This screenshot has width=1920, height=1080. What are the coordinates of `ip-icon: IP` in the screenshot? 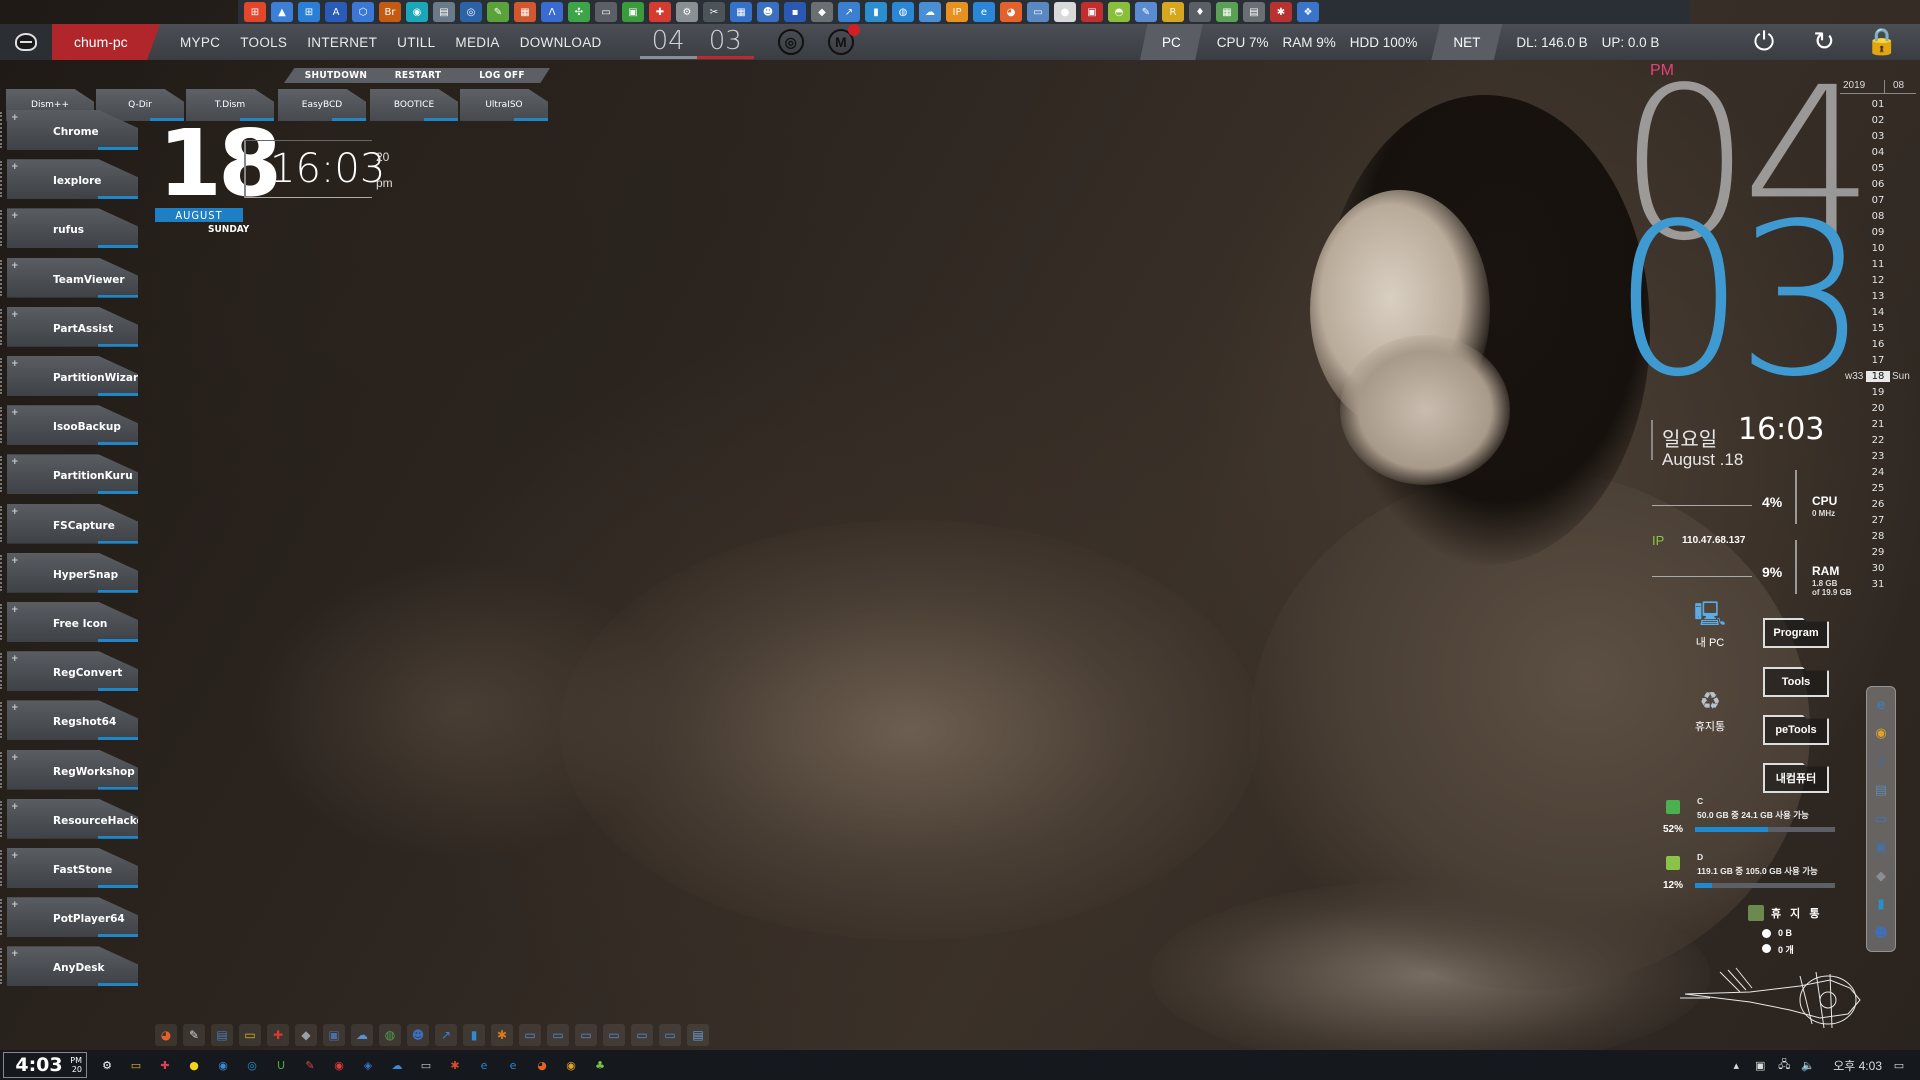 It's located at (957, 12).